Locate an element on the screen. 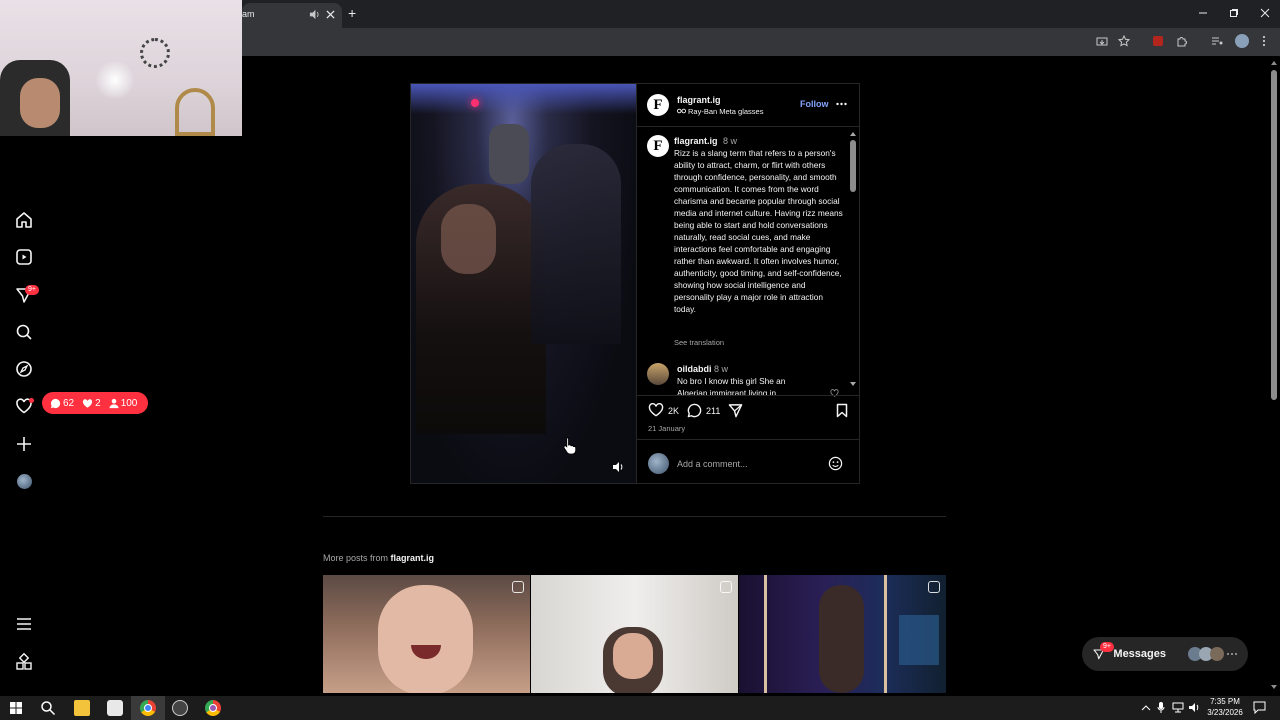 The height and width of the screenshot is (720, 1280). message-avatars is located at coordinates (1213, 654).